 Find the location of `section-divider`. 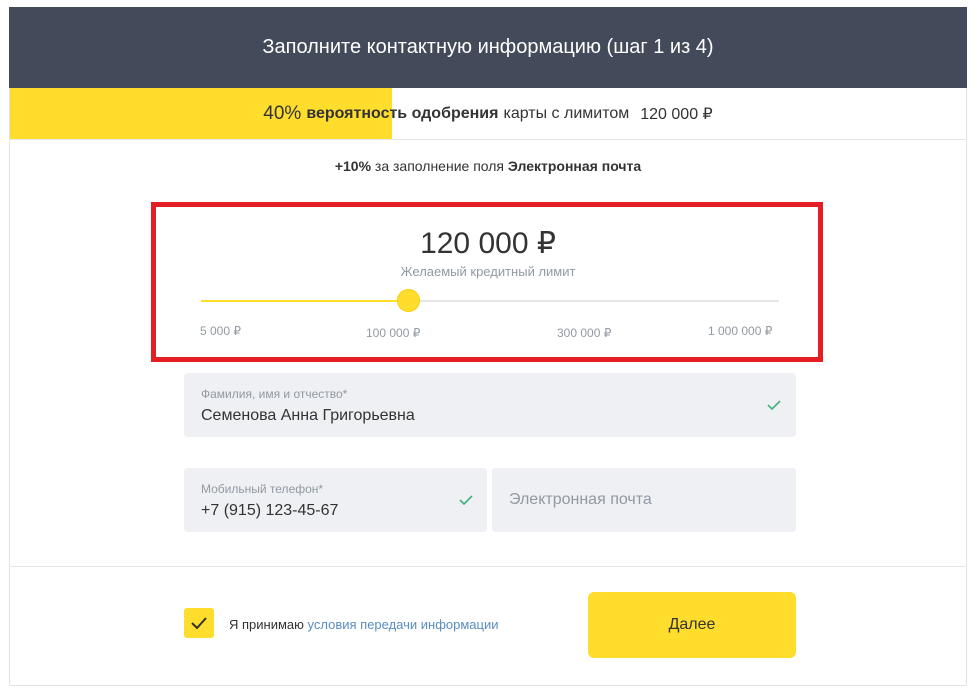

section-divider is located at coordinates (488, 566).